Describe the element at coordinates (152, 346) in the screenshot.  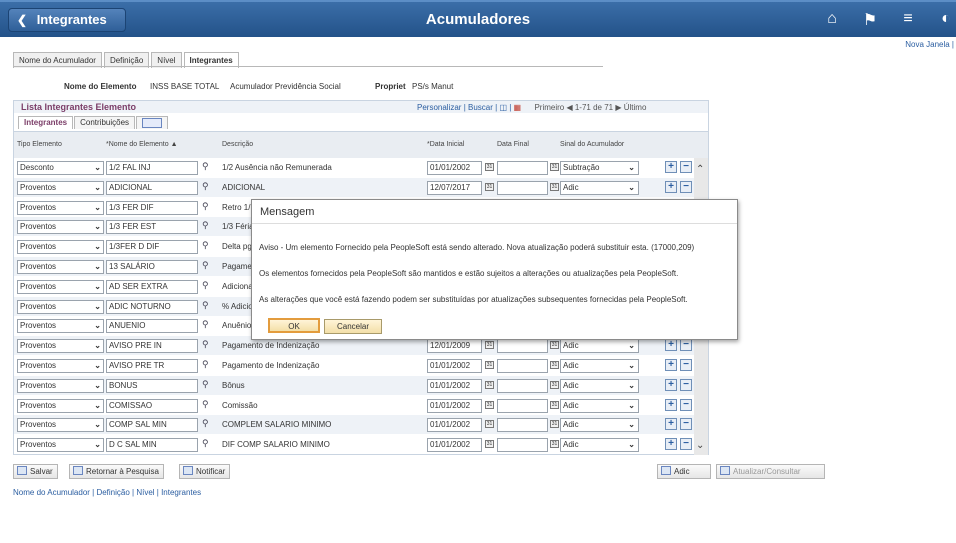
I see `nome-elemento-input: AVISO PRE IN` at that location.